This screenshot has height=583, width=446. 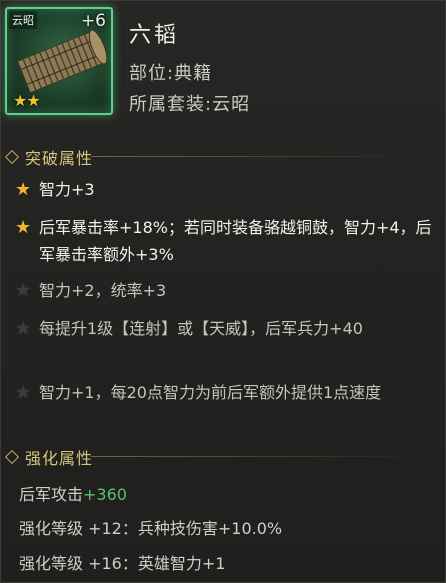 I want to click on item-icon: 云昭 +6 ★★, so click(x=59, y=61).